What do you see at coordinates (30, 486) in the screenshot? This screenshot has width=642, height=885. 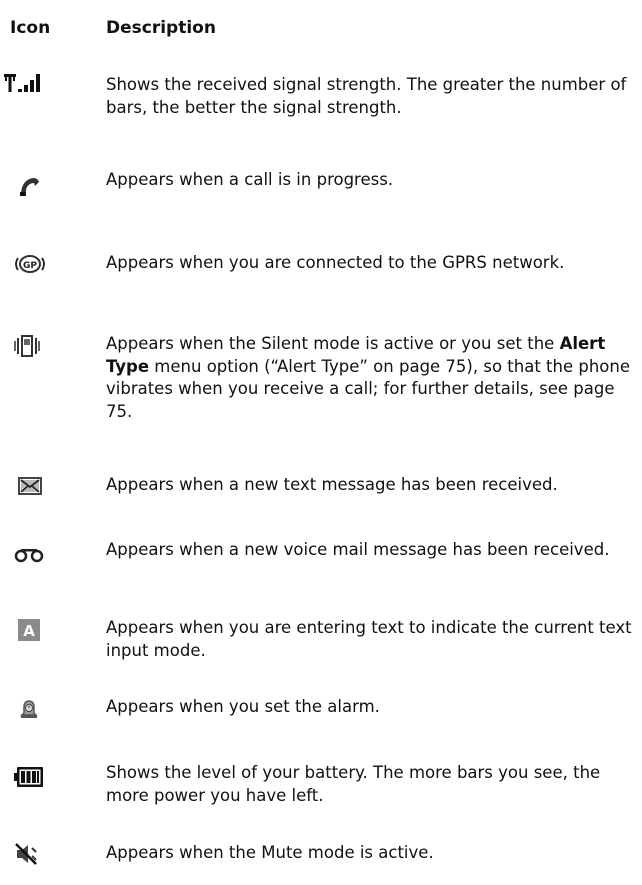 I see `text-message-icon` at bounding box center [30, 486].